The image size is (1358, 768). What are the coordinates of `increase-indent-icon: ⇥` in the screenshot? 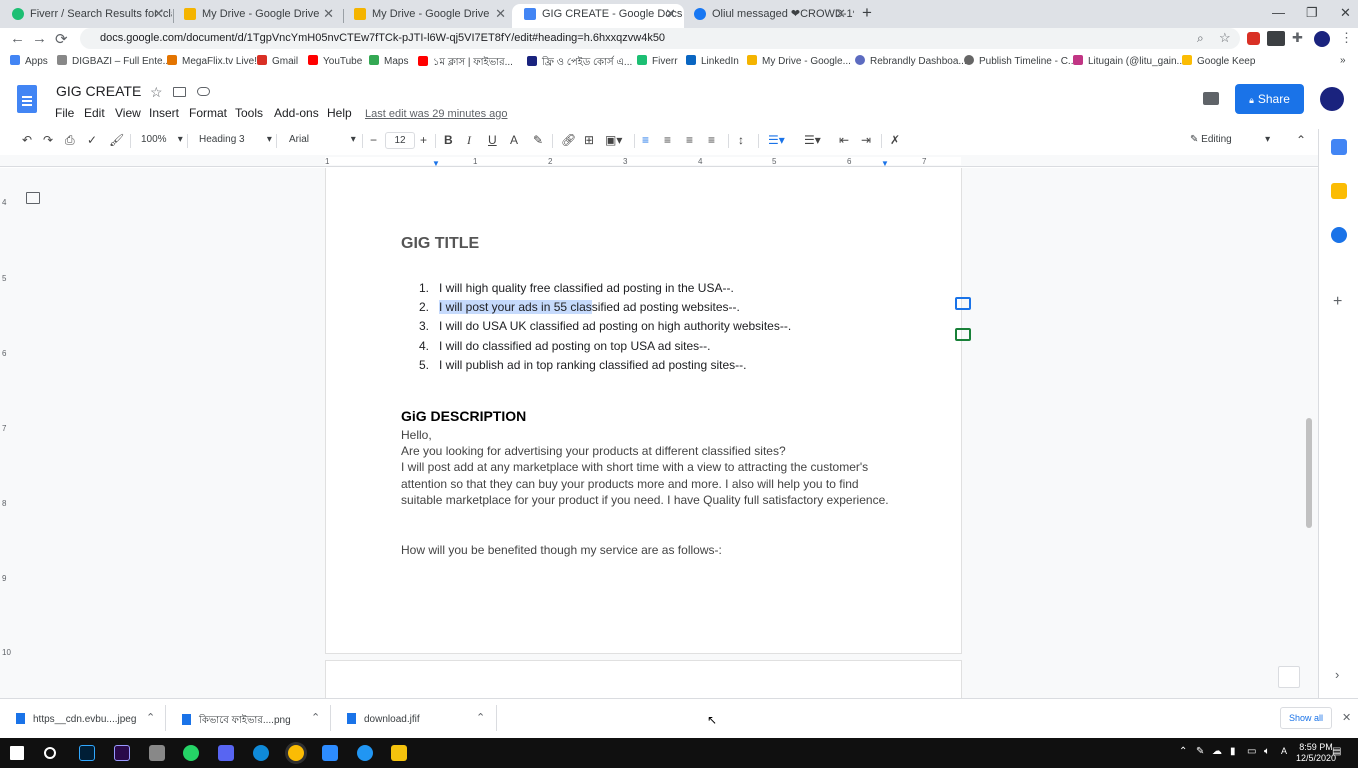 It's located at (866, 140).